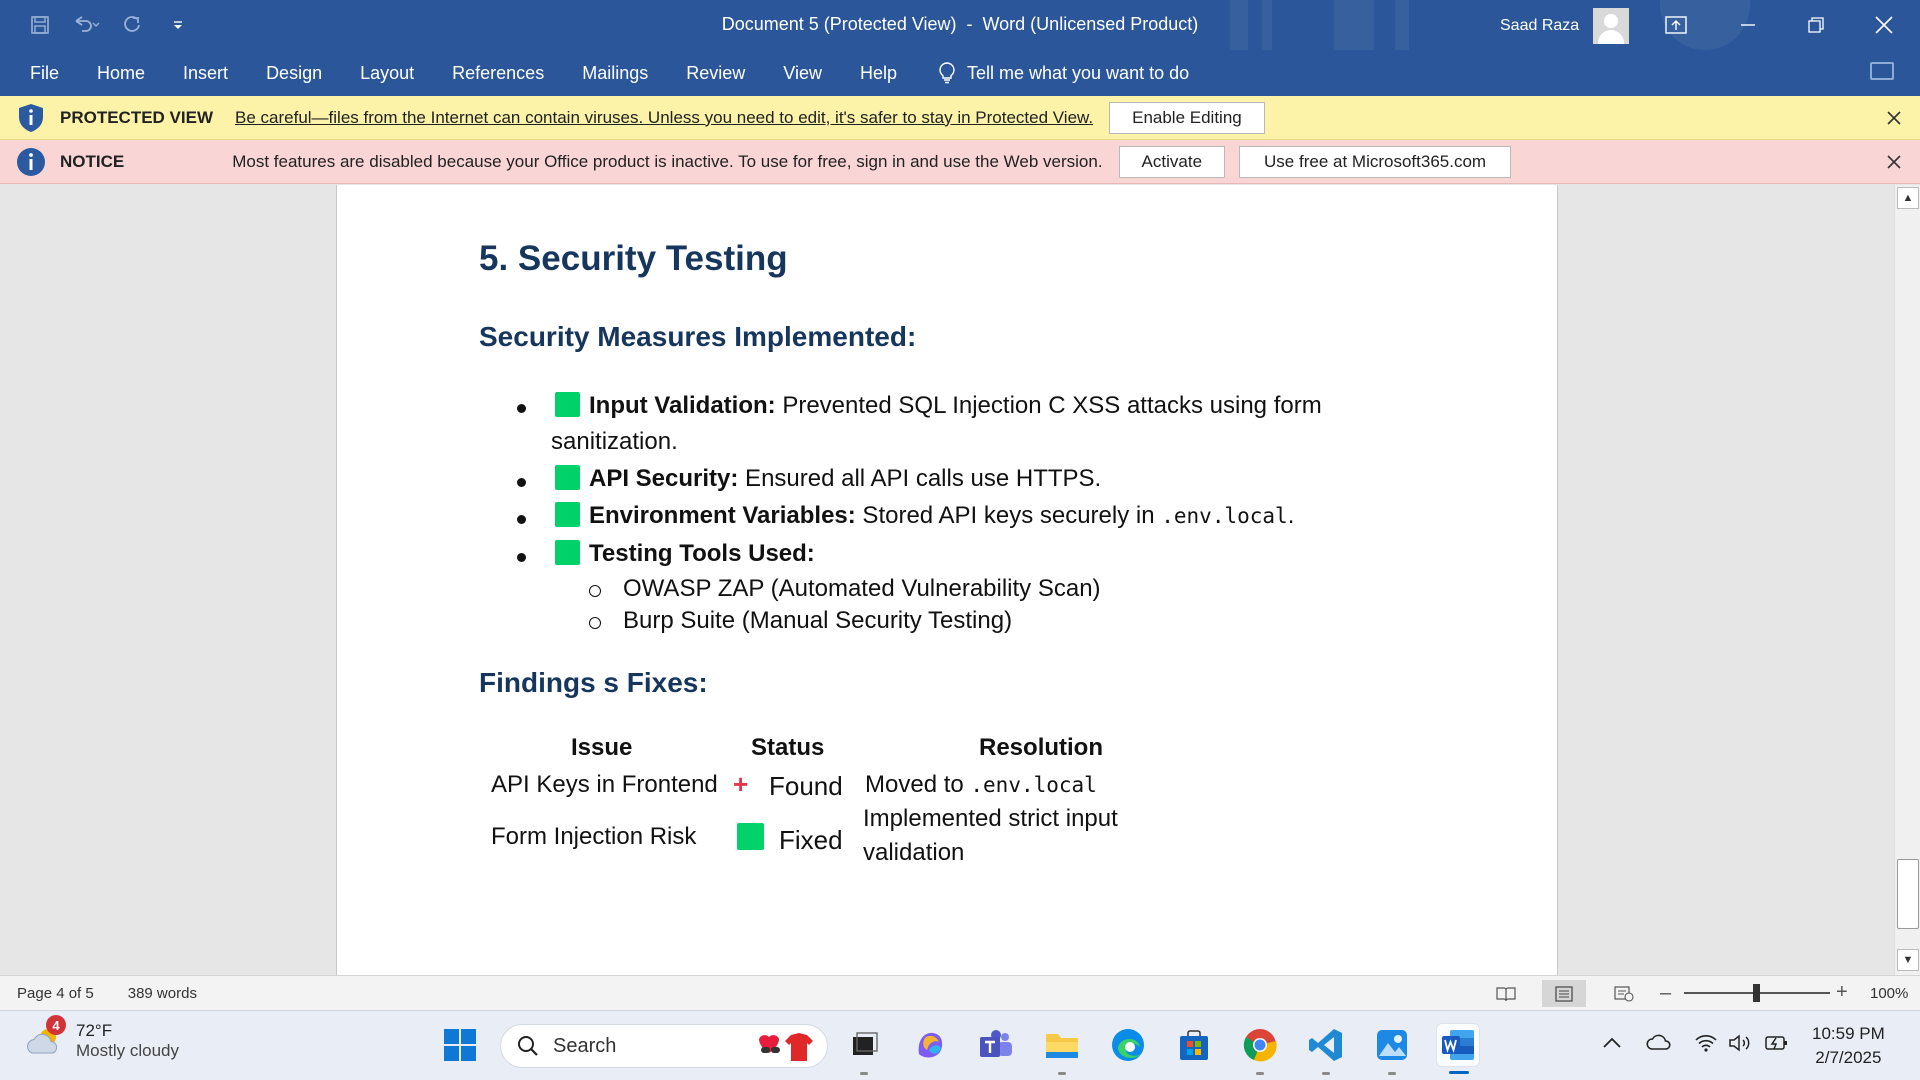 This screenshot has width=1920, height=1080. Describe the element at coordinates (595, 591) in the screenshot. I see `sub-bullet-circle` at that location.